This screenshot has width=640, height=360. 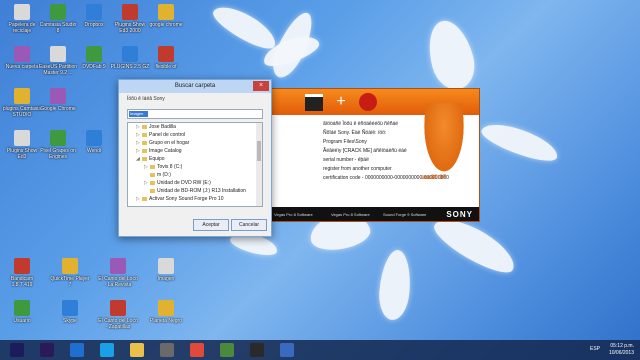 What do you see at coordinates (118, 273) in the screenshot?
I see `desktop-icon: El Canto del Loco - La Revista` at bounding box center [118, 273].